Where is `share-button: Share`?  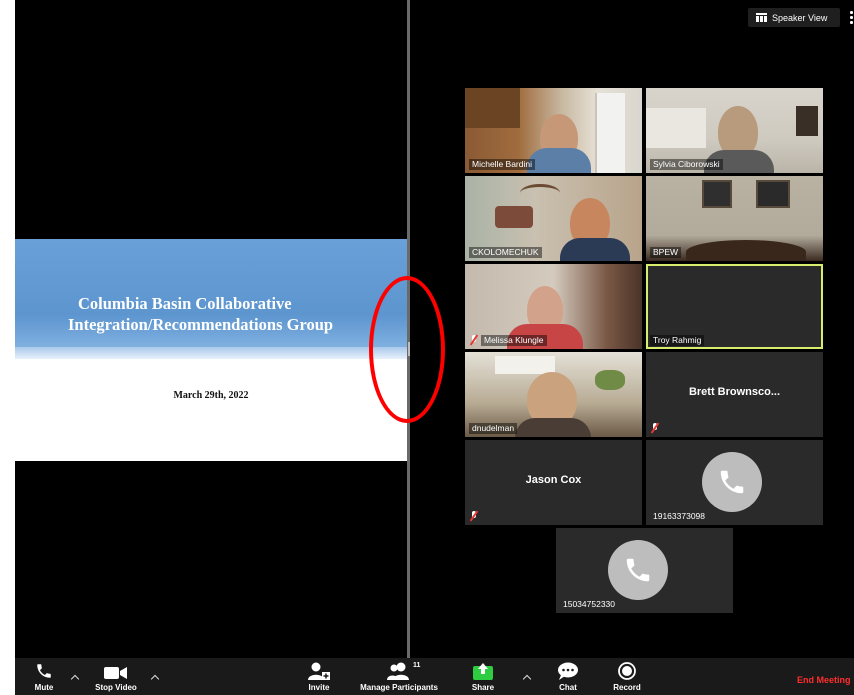
share-button: Share is located at coordinates (483, 676).